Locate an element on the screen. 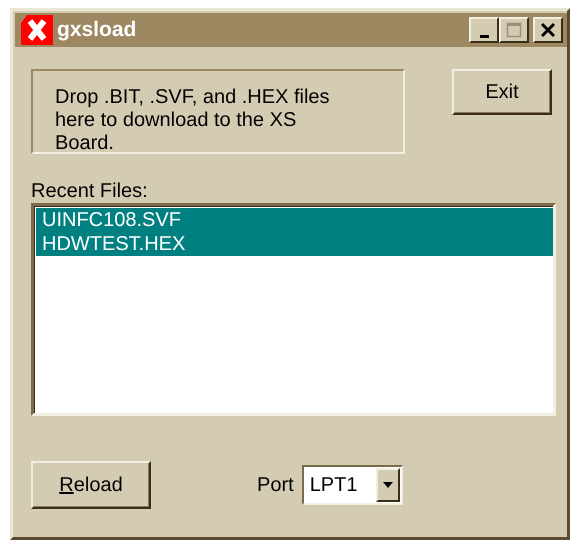 The image size is (570, 542). close-icon is located at coordinates (548, 30).